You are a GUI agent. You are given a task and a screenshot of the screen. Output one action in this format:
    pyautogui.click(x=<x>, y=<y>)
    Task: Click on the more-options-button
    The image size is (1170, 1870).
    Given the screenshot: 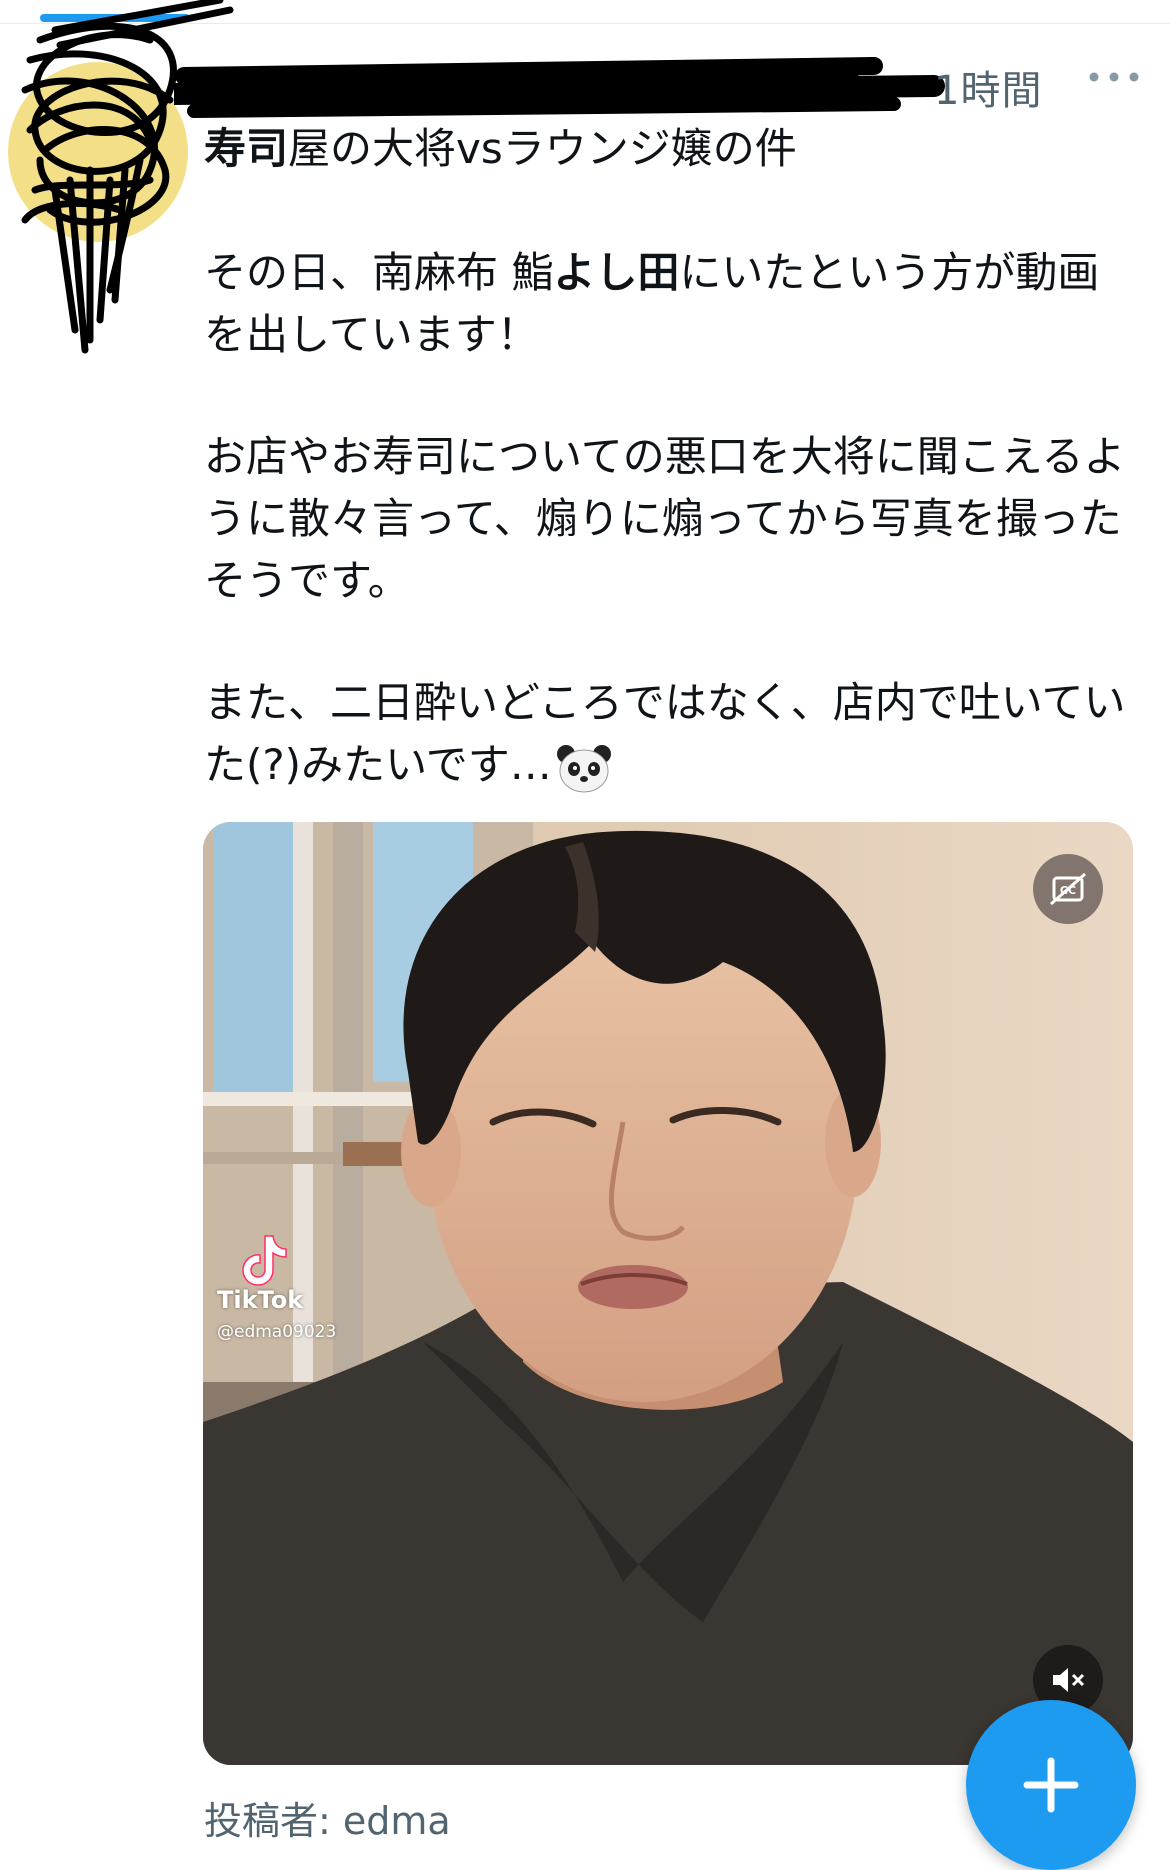 What is the action you would take?
    pyautogui.click(x=1114, y=82)
    